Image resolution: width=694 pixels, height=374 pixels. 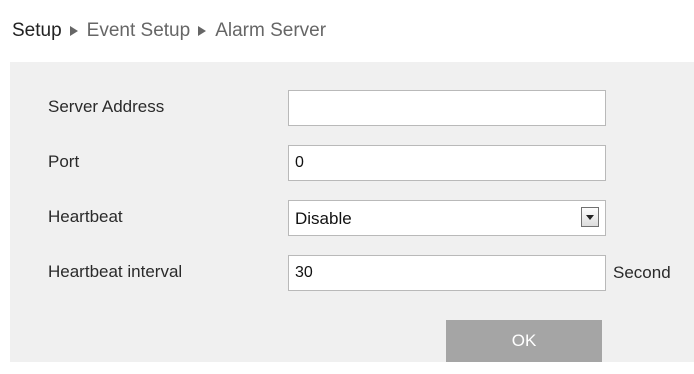 I want to click on breadcrumb-alarm-server: Alarm Server, so click(x=271, y=30).